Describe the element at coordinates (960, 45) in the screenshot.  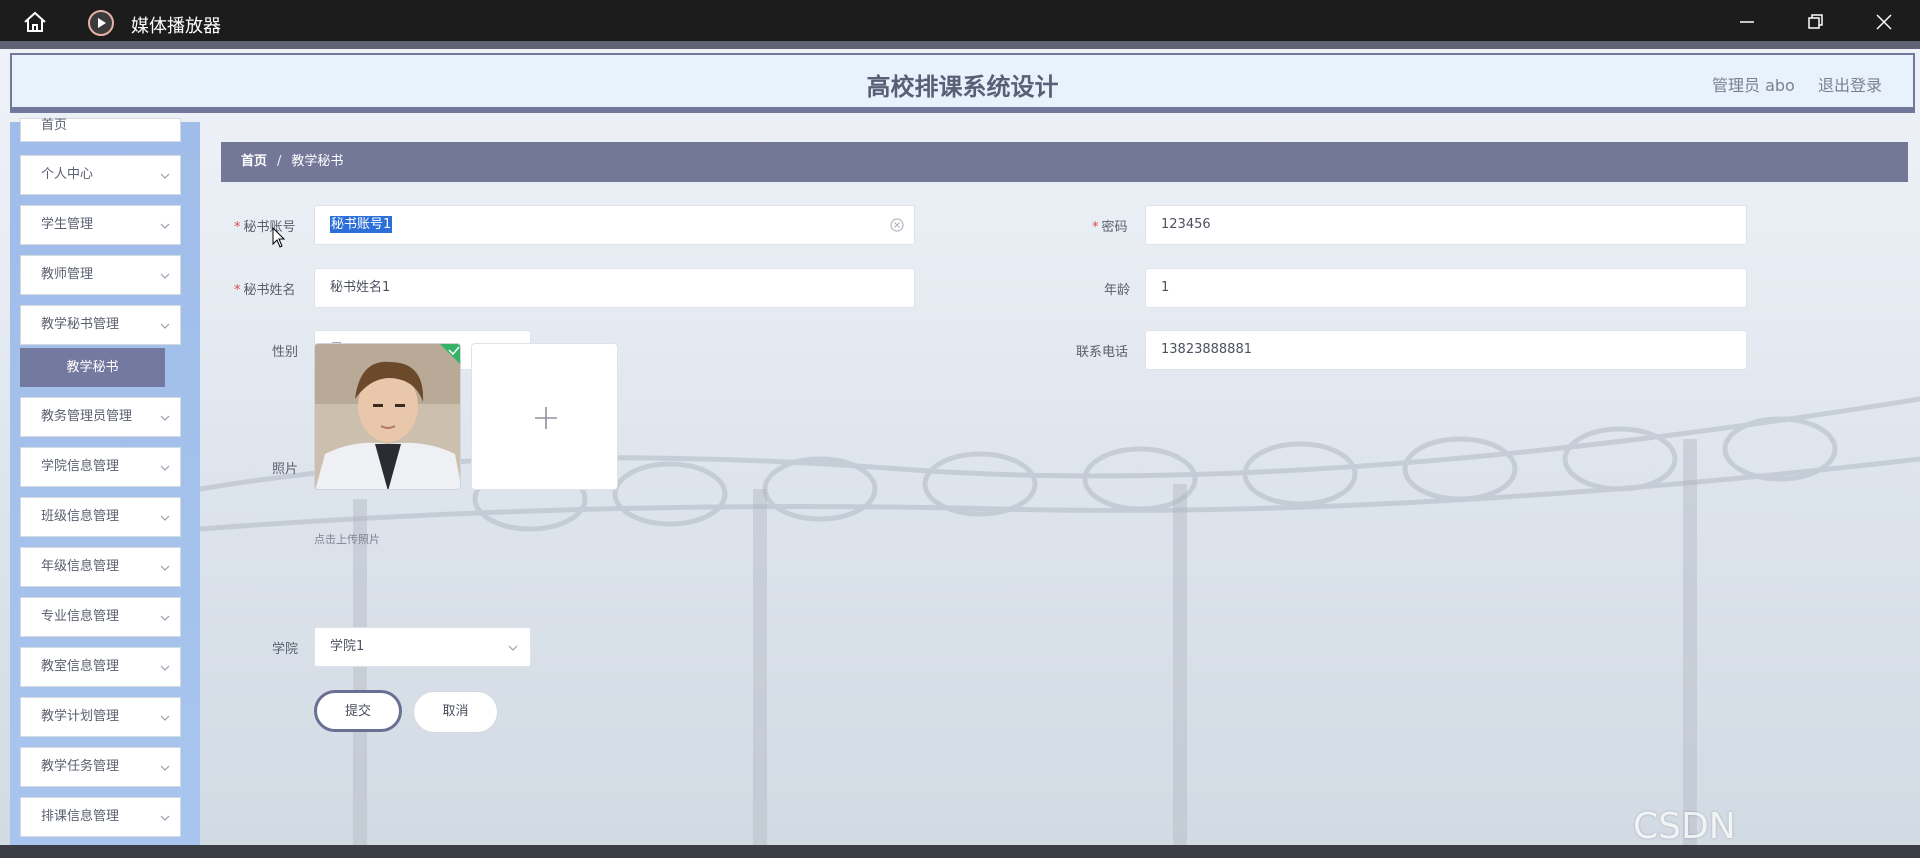
I see `titlebar-divider` at that location.